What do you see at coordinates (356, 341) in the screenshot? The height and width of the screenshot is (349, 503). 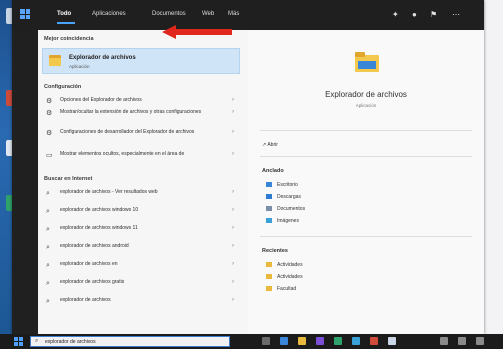 I see `mail-icon` at bounding box center [356, 341].